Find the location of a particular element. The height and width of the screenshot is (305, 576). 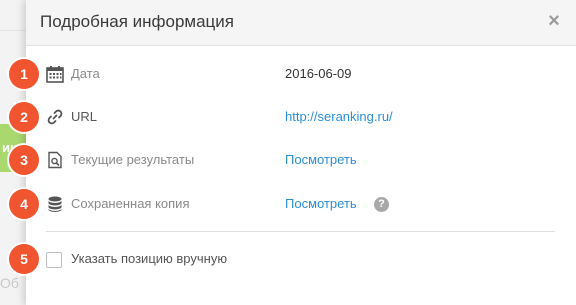

dialog-title: Подробная информация is located at coordinates (137, 21).